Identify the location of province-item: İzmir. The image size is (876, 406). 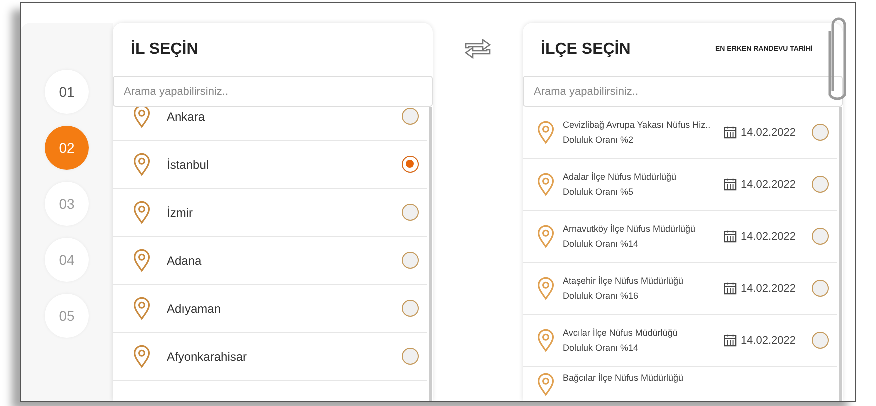
(270, 213).